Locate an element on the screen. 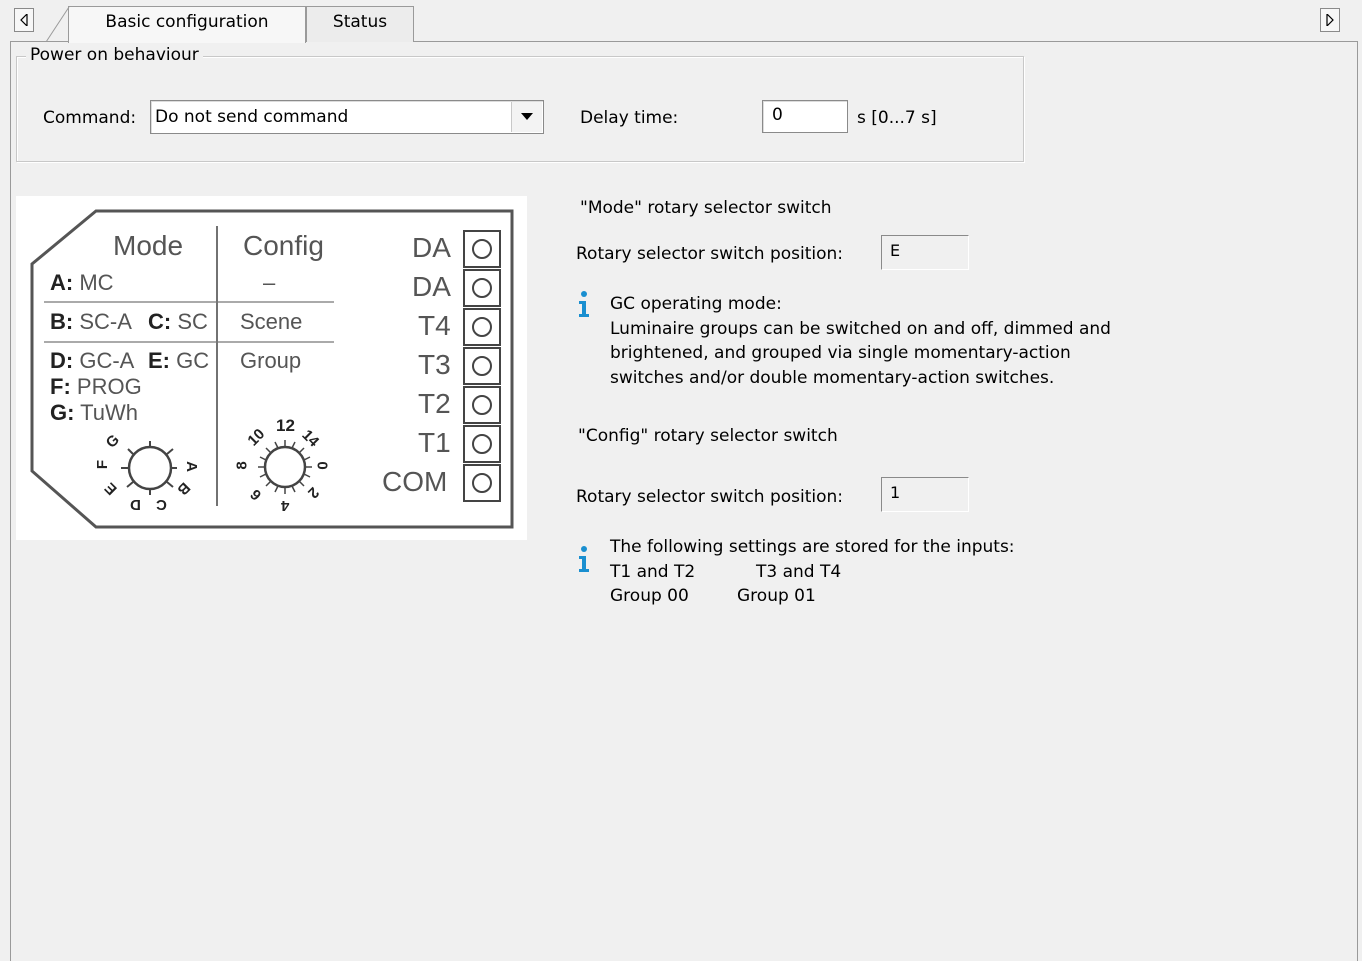  mode-dial-letter: C is located at coordinates (161, 504).